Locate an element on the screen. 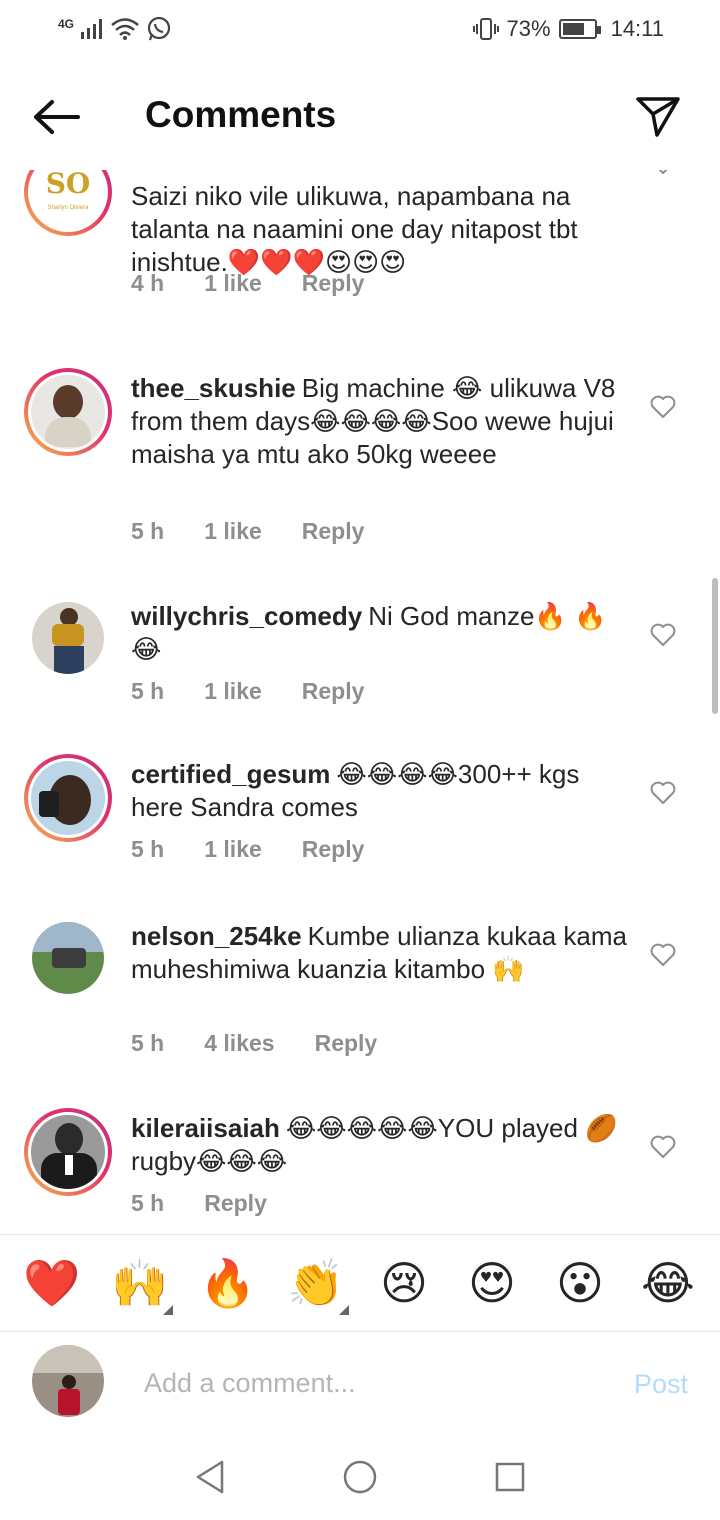  nav-back-button is located at coordinates (210, 1477).